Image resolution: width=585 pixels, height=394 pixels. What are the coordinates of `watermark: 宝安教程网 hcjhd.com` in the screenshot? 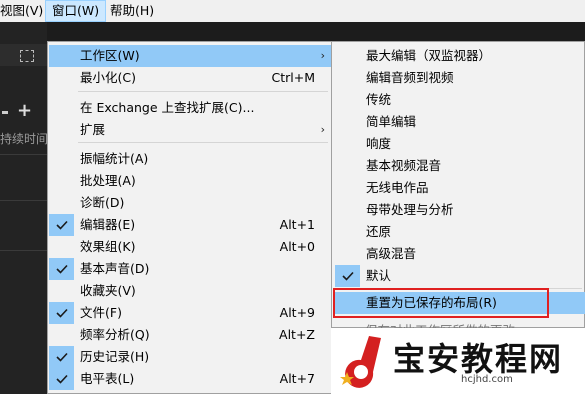 It's located at (458, 361).